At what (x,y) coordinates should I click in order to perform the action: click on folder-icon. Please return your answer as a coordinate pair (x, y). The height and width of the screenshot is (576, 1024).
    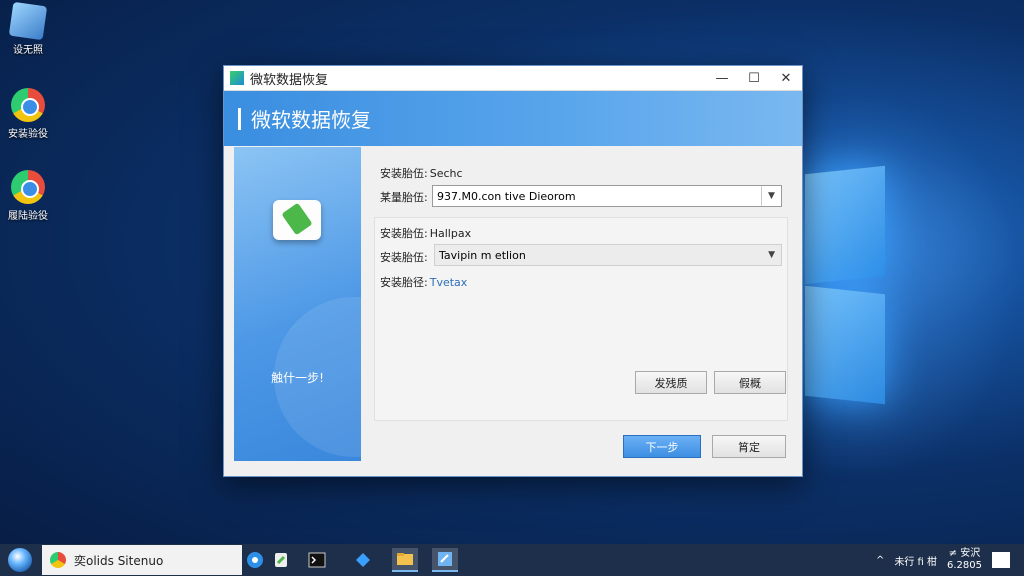
    Looking at the image, I should click on (405, 559).